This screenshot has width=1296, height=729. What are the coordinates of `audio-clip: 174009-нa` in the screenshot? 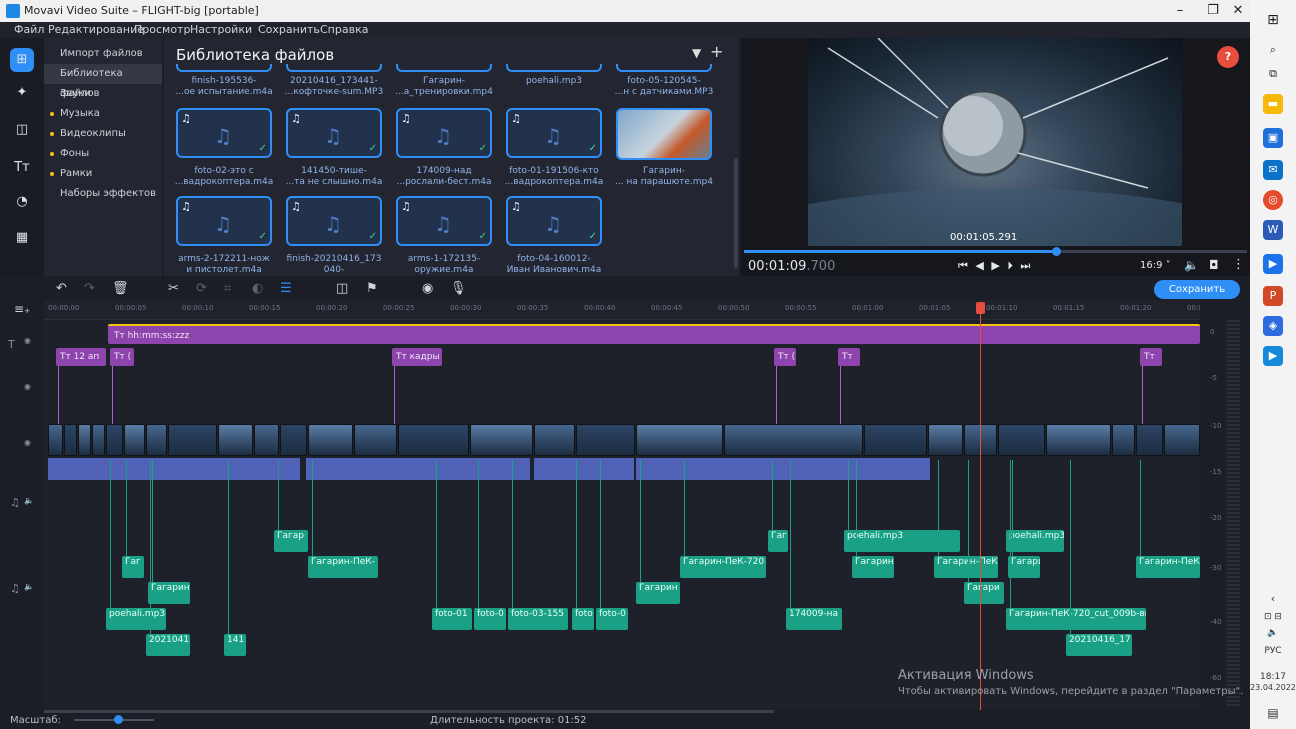 It's located at (814, 619).